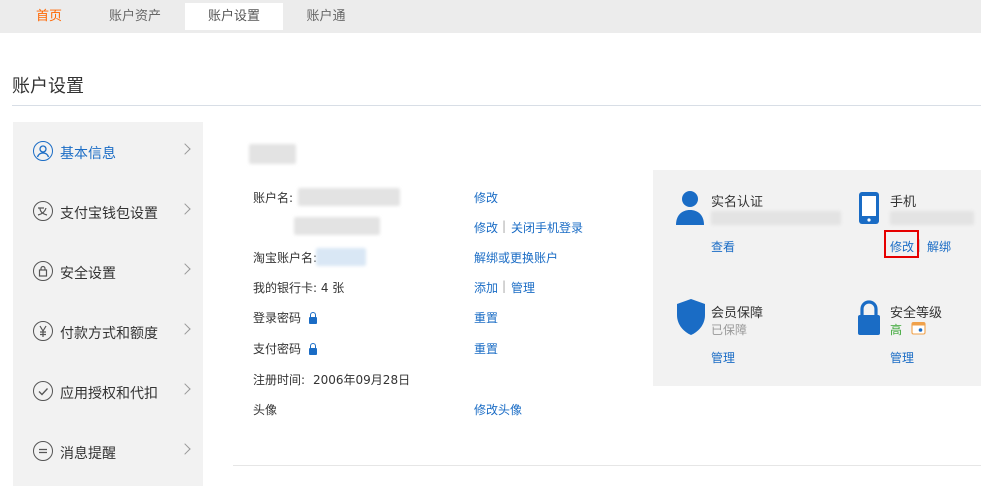  I want to click on sidebar-item-label: 付款方式和额度, so click(109, 334).